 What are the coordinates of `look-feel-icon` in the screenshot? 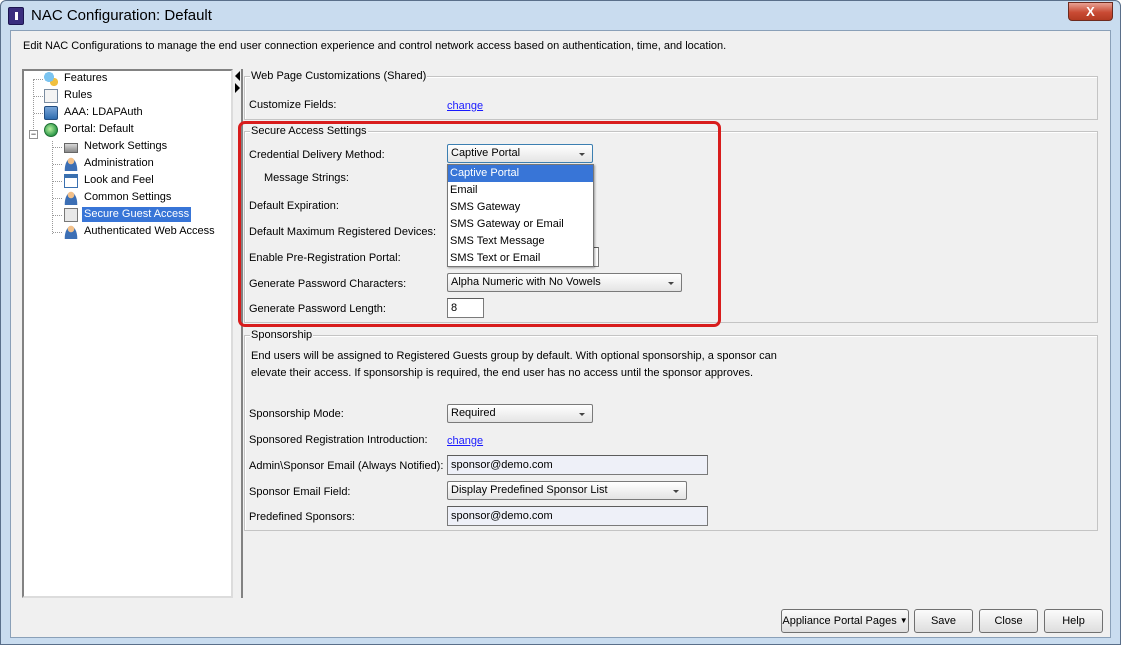 It's located at (71, 181).